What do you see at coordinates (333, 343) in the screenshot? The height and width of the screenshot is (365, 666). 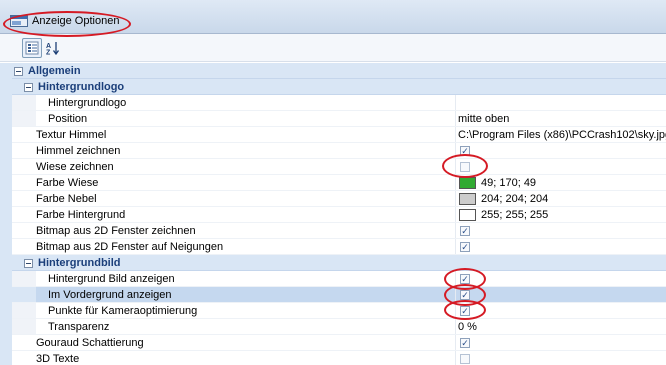 I see `property-row-gouraud: Gouraud Schattierung ✓` at bounding box center [333, 343].